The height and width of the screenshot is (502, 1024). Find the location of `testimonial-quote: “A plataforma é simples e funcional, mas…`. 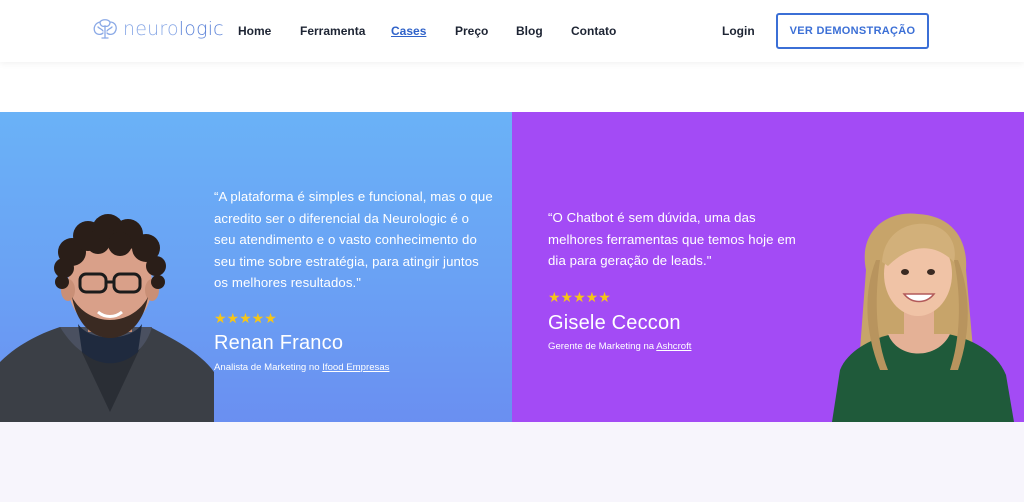

testimonial-quote: “A plataforma é simples e funcional, mas… is located at coordinates (353, 239).